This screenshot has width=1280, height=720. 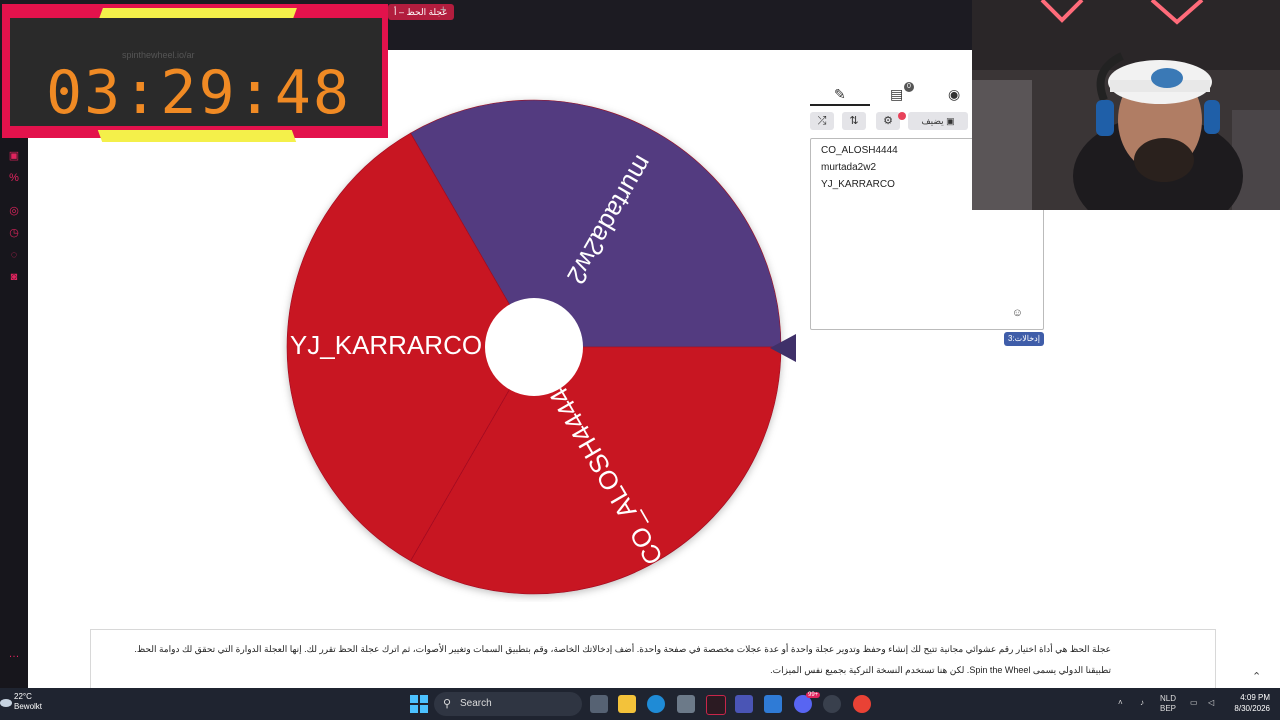 I want to click on results-count-badge: 0, so click(x=909, y=87).